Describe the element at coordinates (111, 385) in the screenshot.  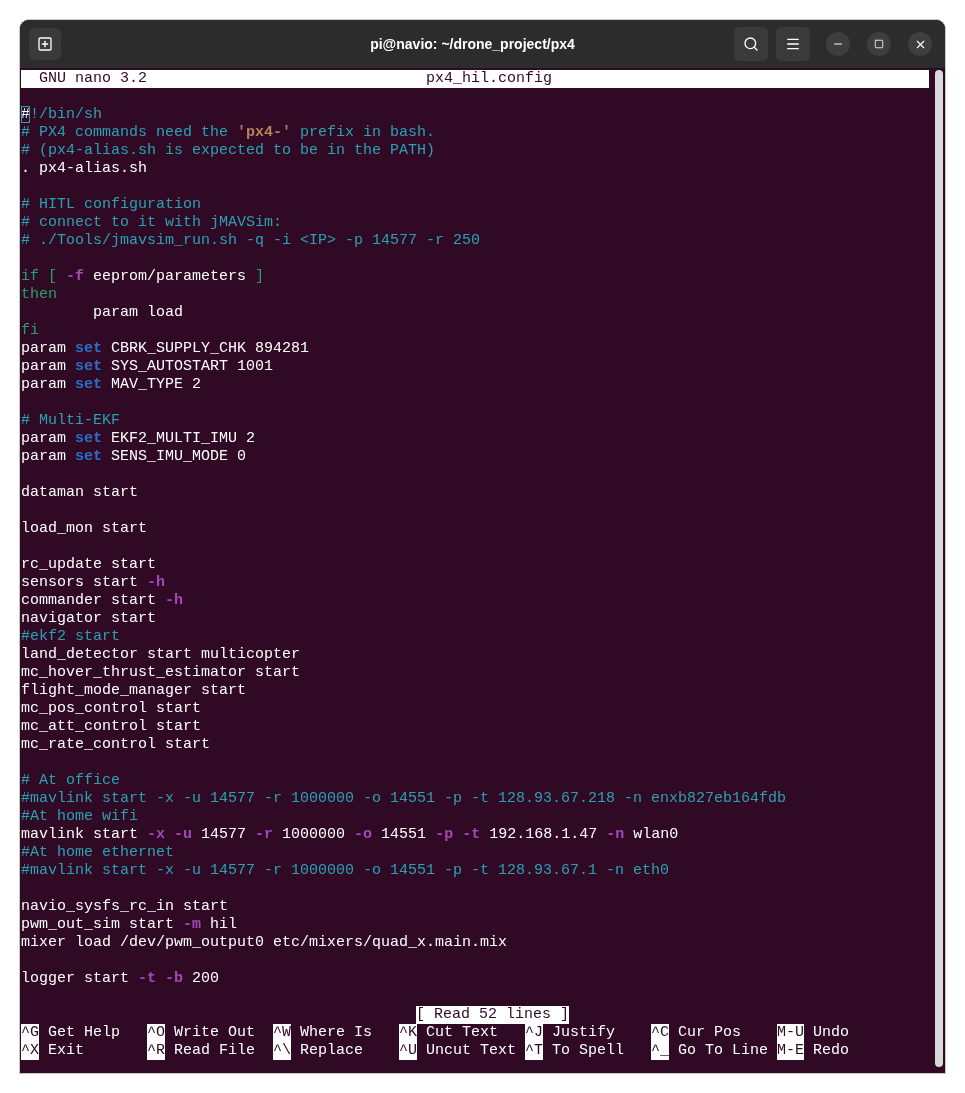
I see `code-line: param set MAV_TYPE 2` at that location.